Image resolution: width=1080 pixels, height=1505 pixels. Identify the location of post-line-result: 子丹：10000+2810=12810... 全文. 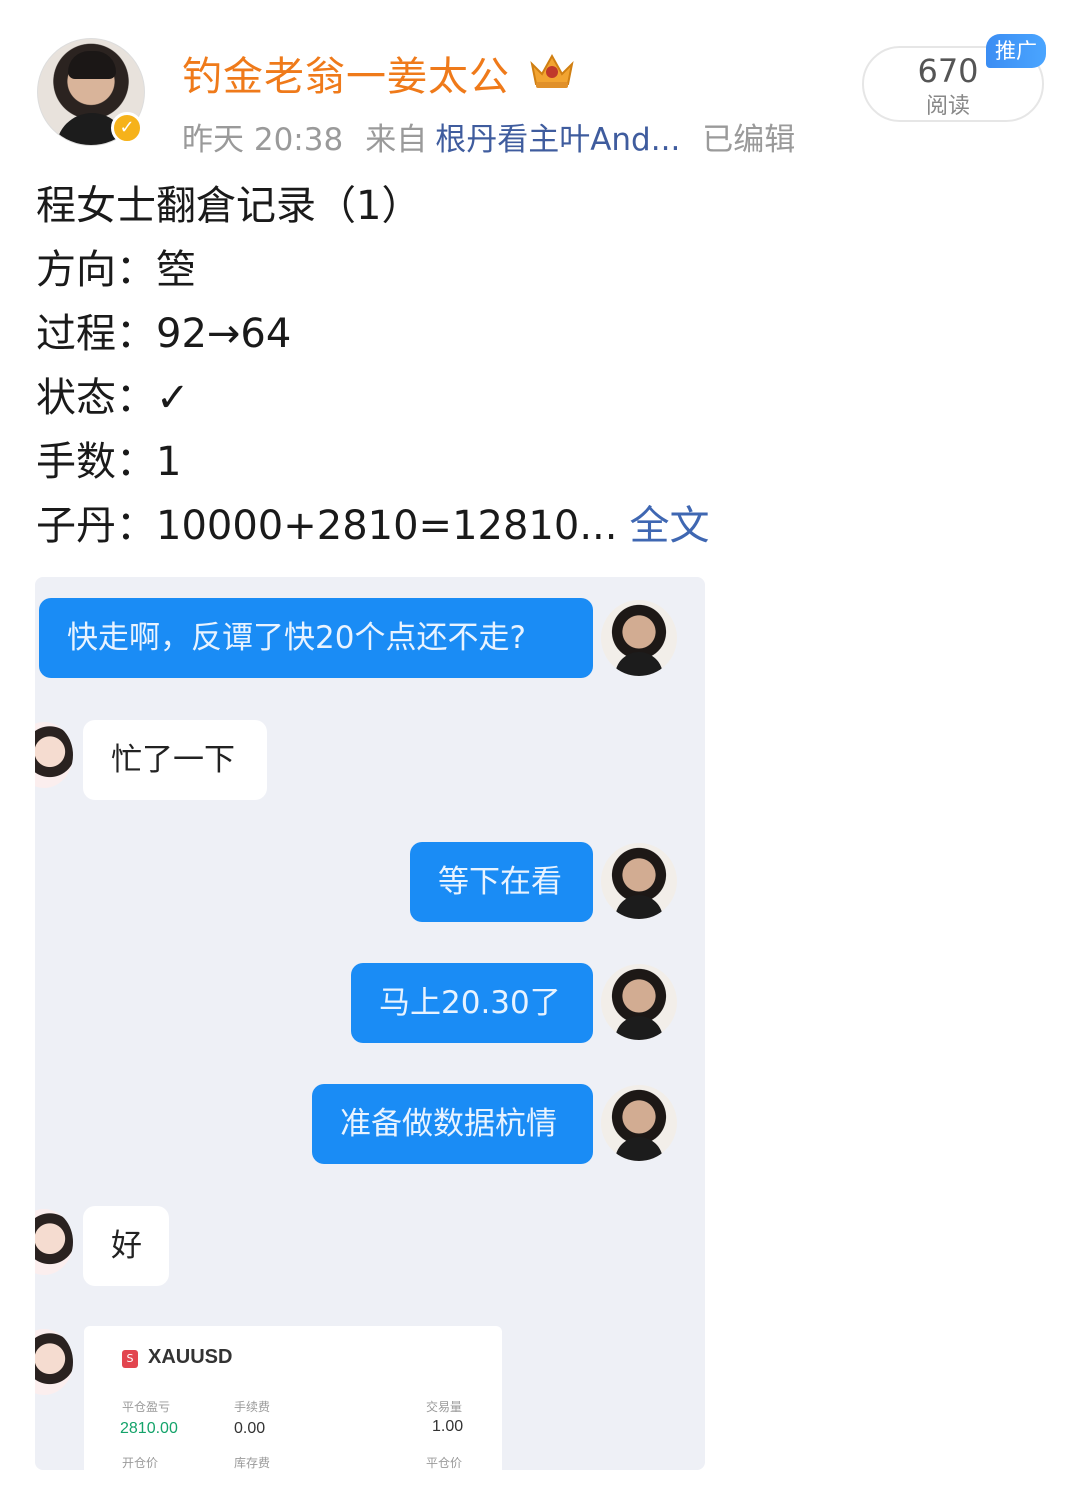
(536, 530).